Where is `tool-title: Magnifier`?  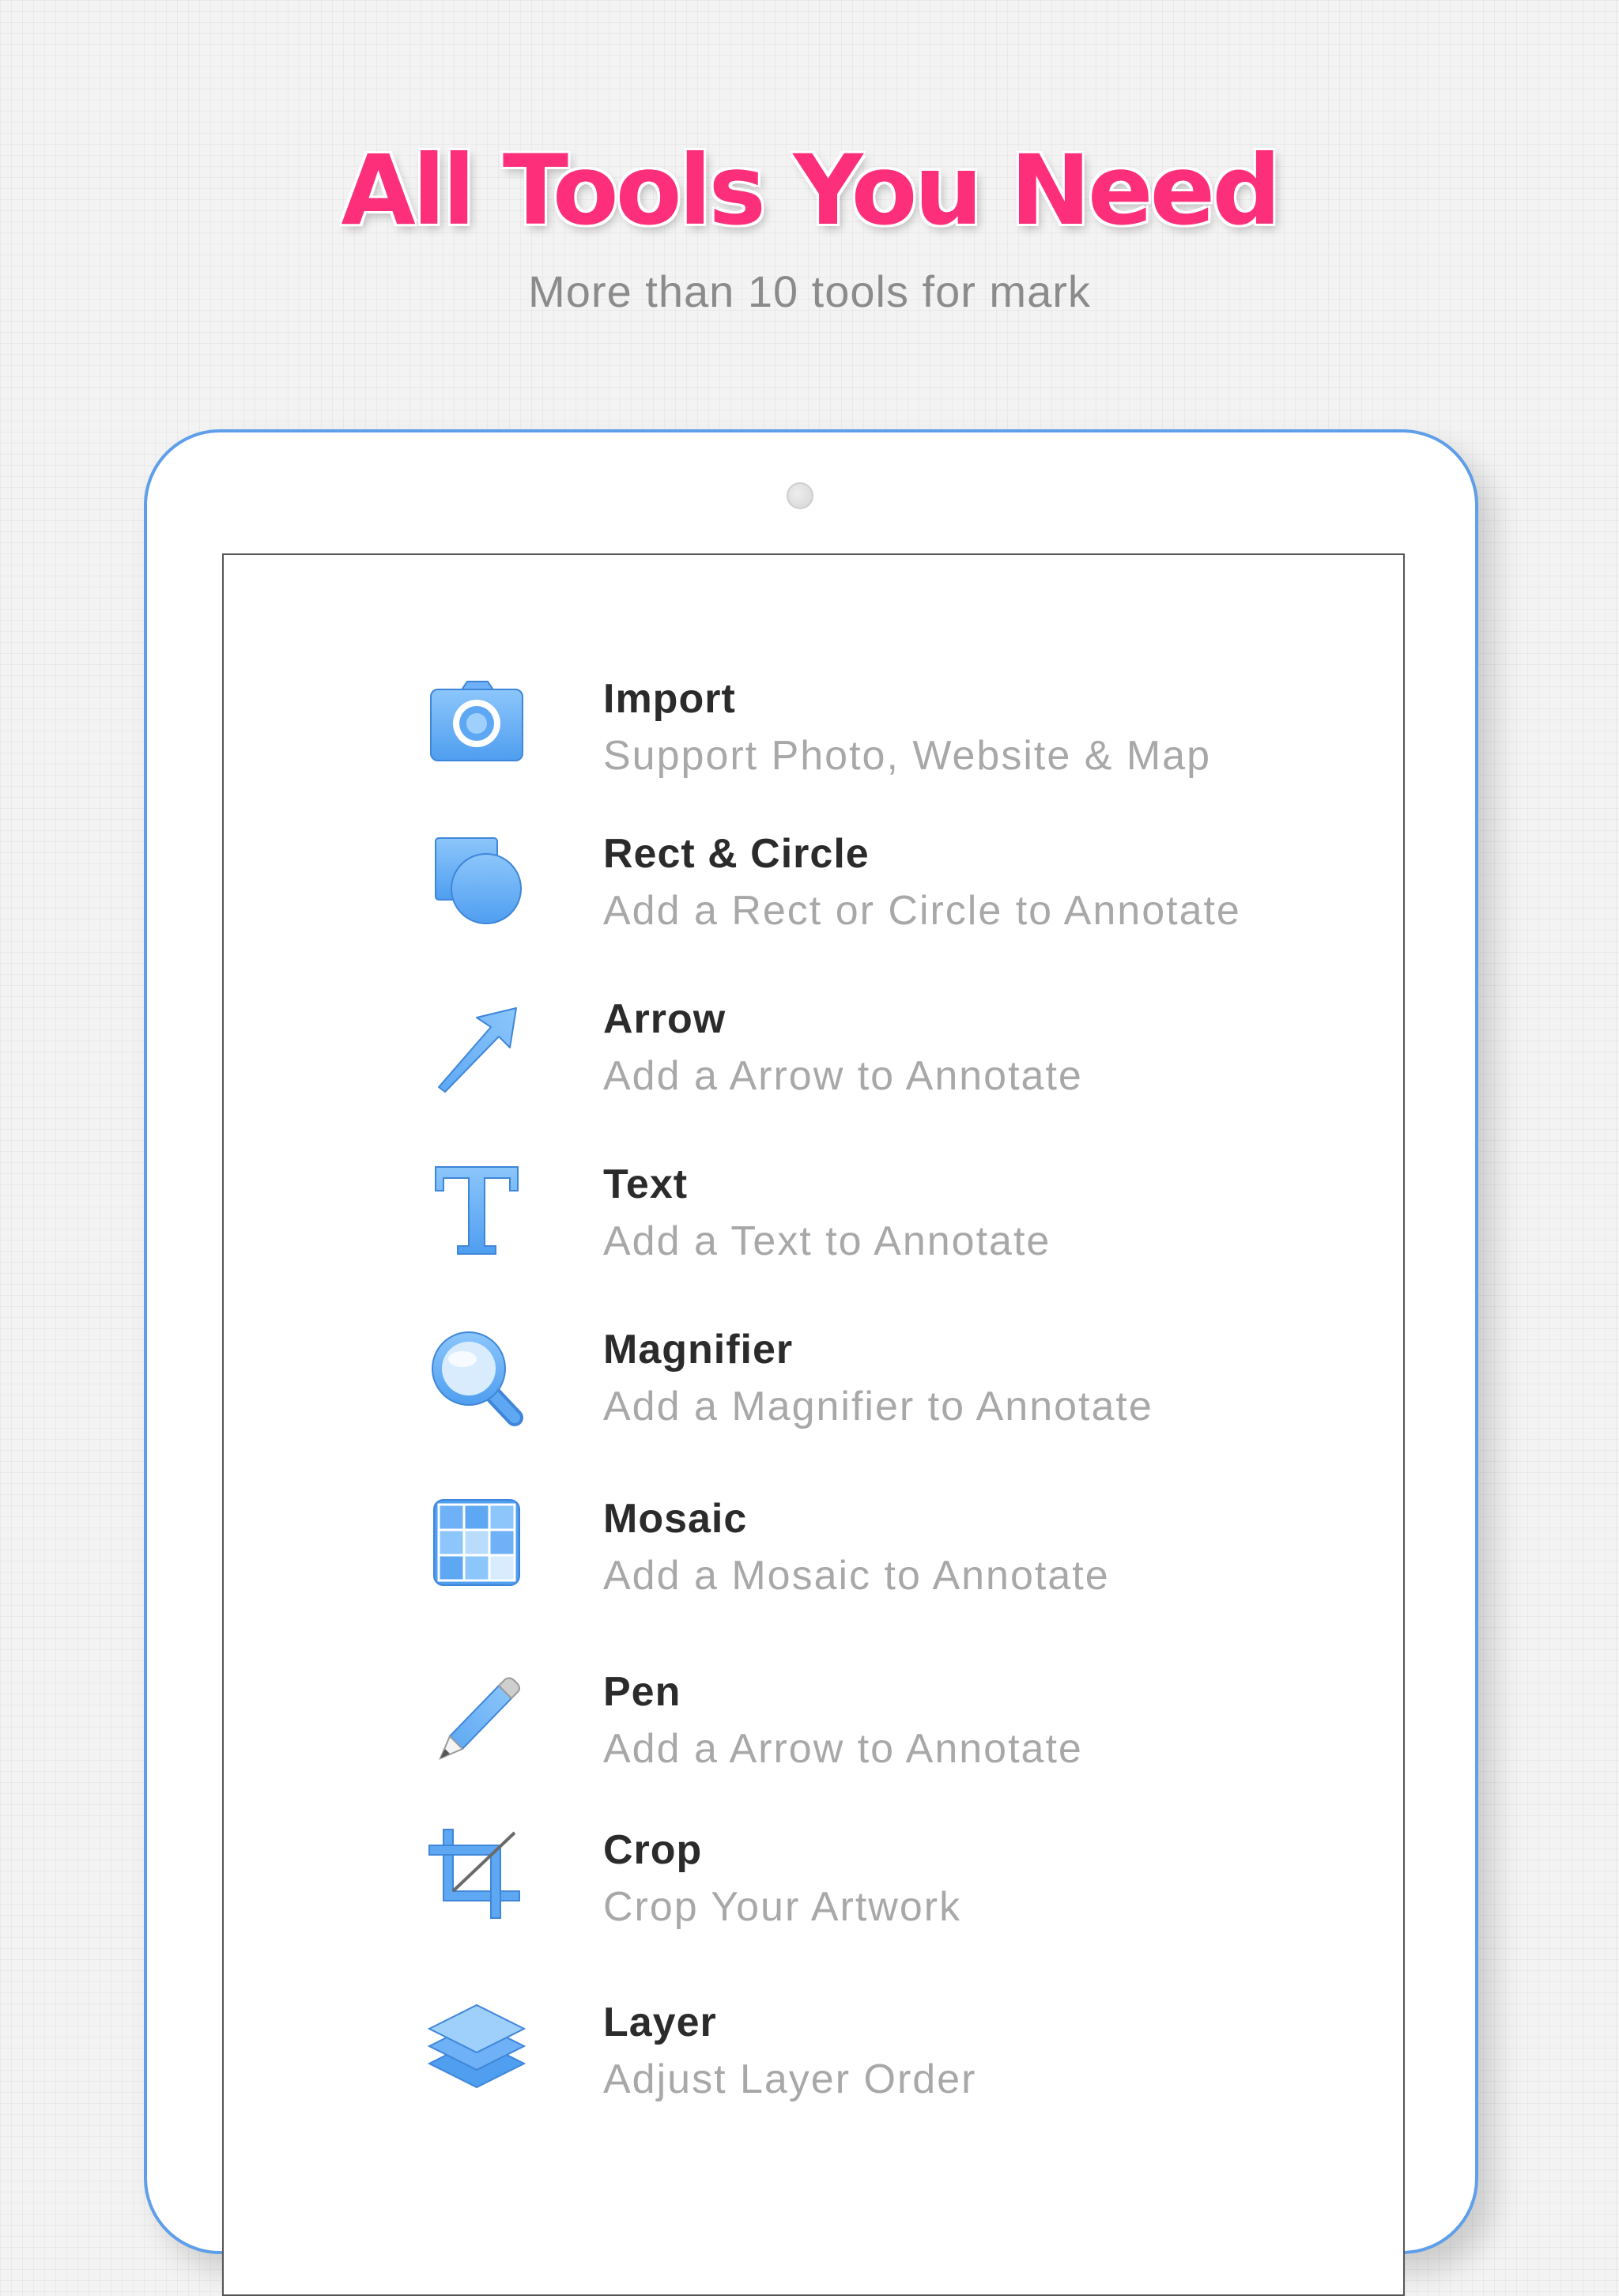
tool-title: Magnifier is located at coordinates (698, 1350).